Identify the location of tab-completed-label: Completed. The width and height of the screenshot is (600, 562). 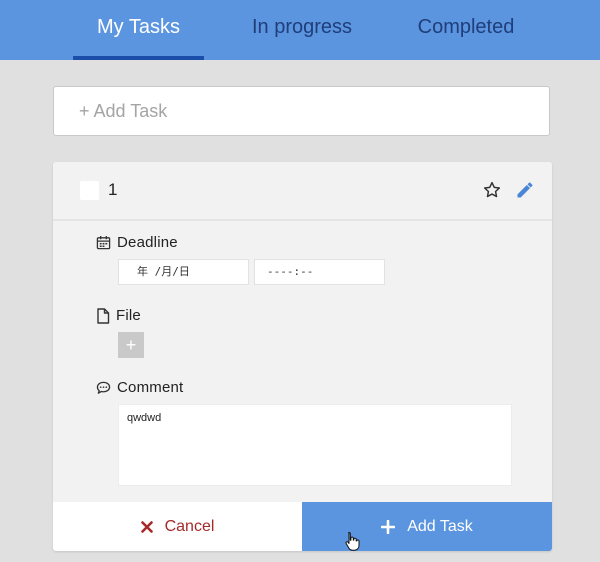
(466, 27).